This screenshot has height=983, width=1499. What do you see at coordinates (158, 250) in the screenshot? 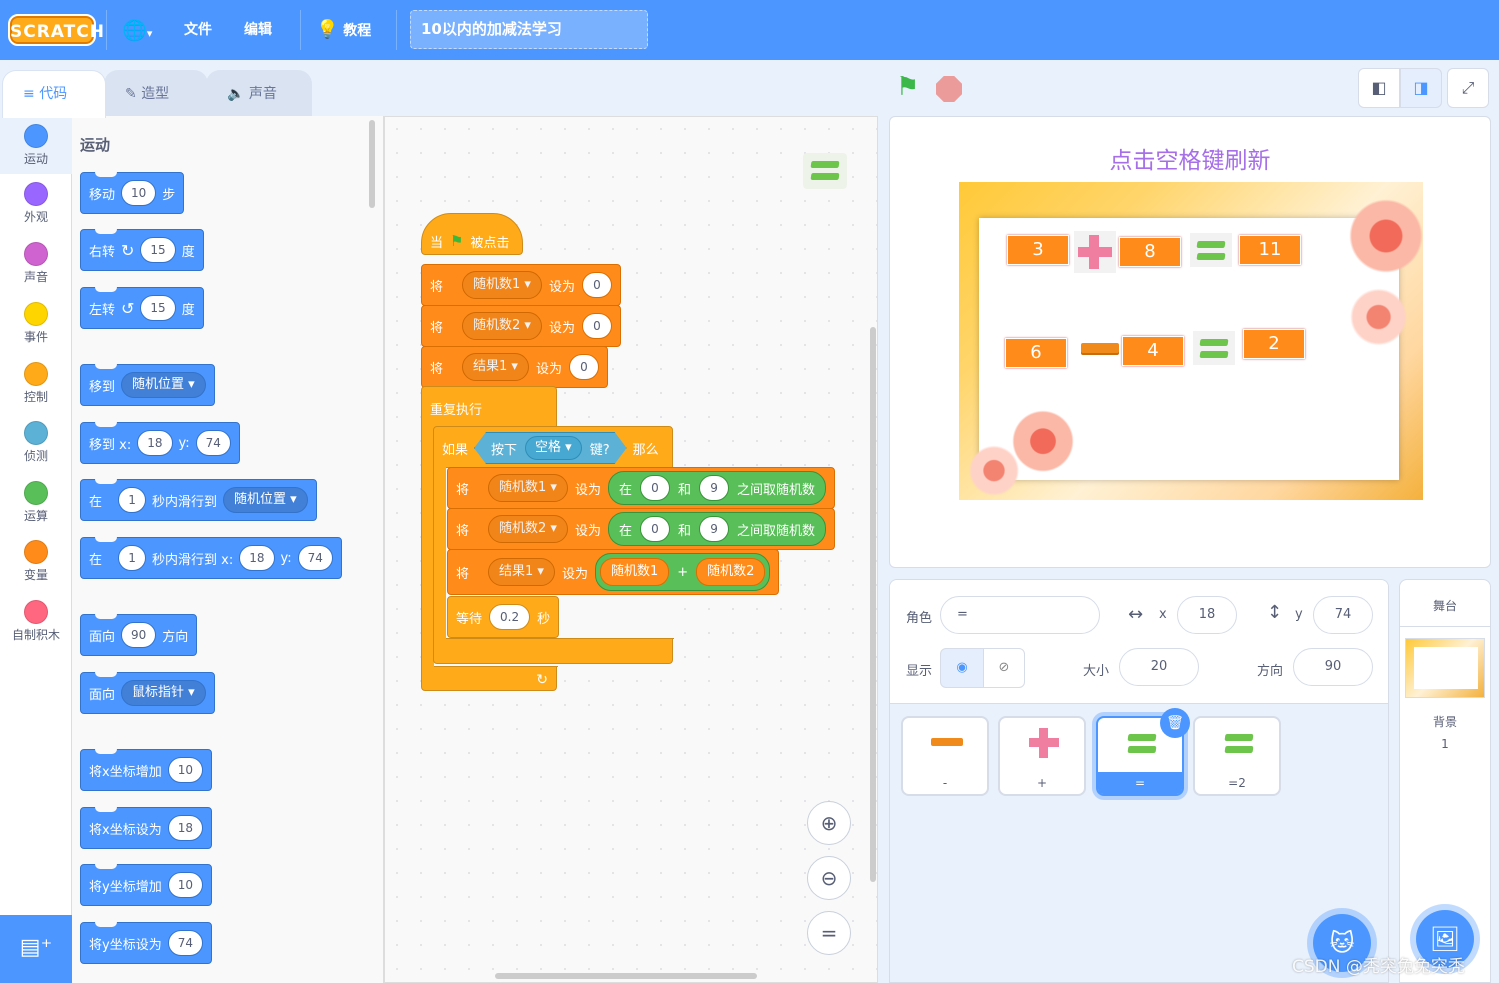
I see `degrees-input: 15` at bounding box center [158, 250].